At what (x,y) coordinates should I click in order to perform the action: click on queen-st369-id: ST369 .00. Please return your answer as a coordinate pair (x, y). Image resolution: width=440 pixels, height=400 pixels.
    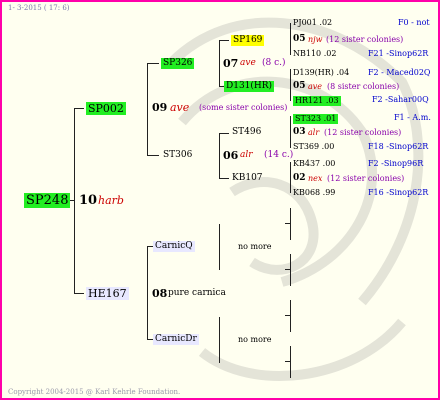
    Looking at the image, I should click on (313, 147).